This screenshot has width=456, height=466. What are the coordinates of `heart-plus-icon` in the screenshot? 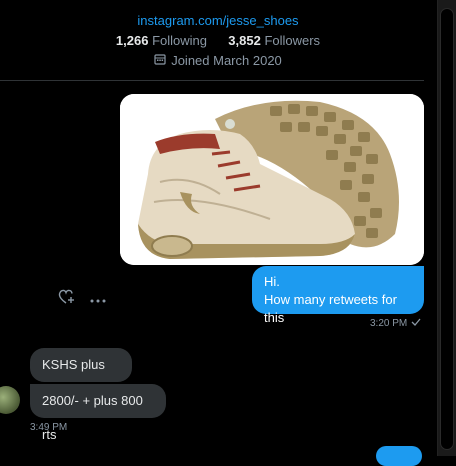 It's located at (67, 299).